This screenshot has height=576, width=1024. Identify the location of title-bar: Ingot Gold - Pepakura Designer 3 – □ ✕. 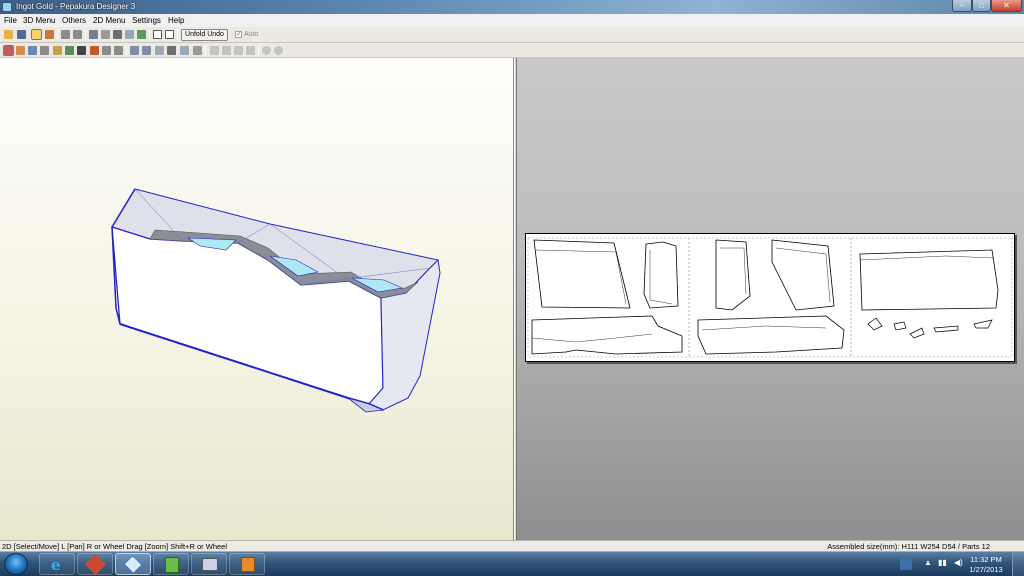
(512, 7).